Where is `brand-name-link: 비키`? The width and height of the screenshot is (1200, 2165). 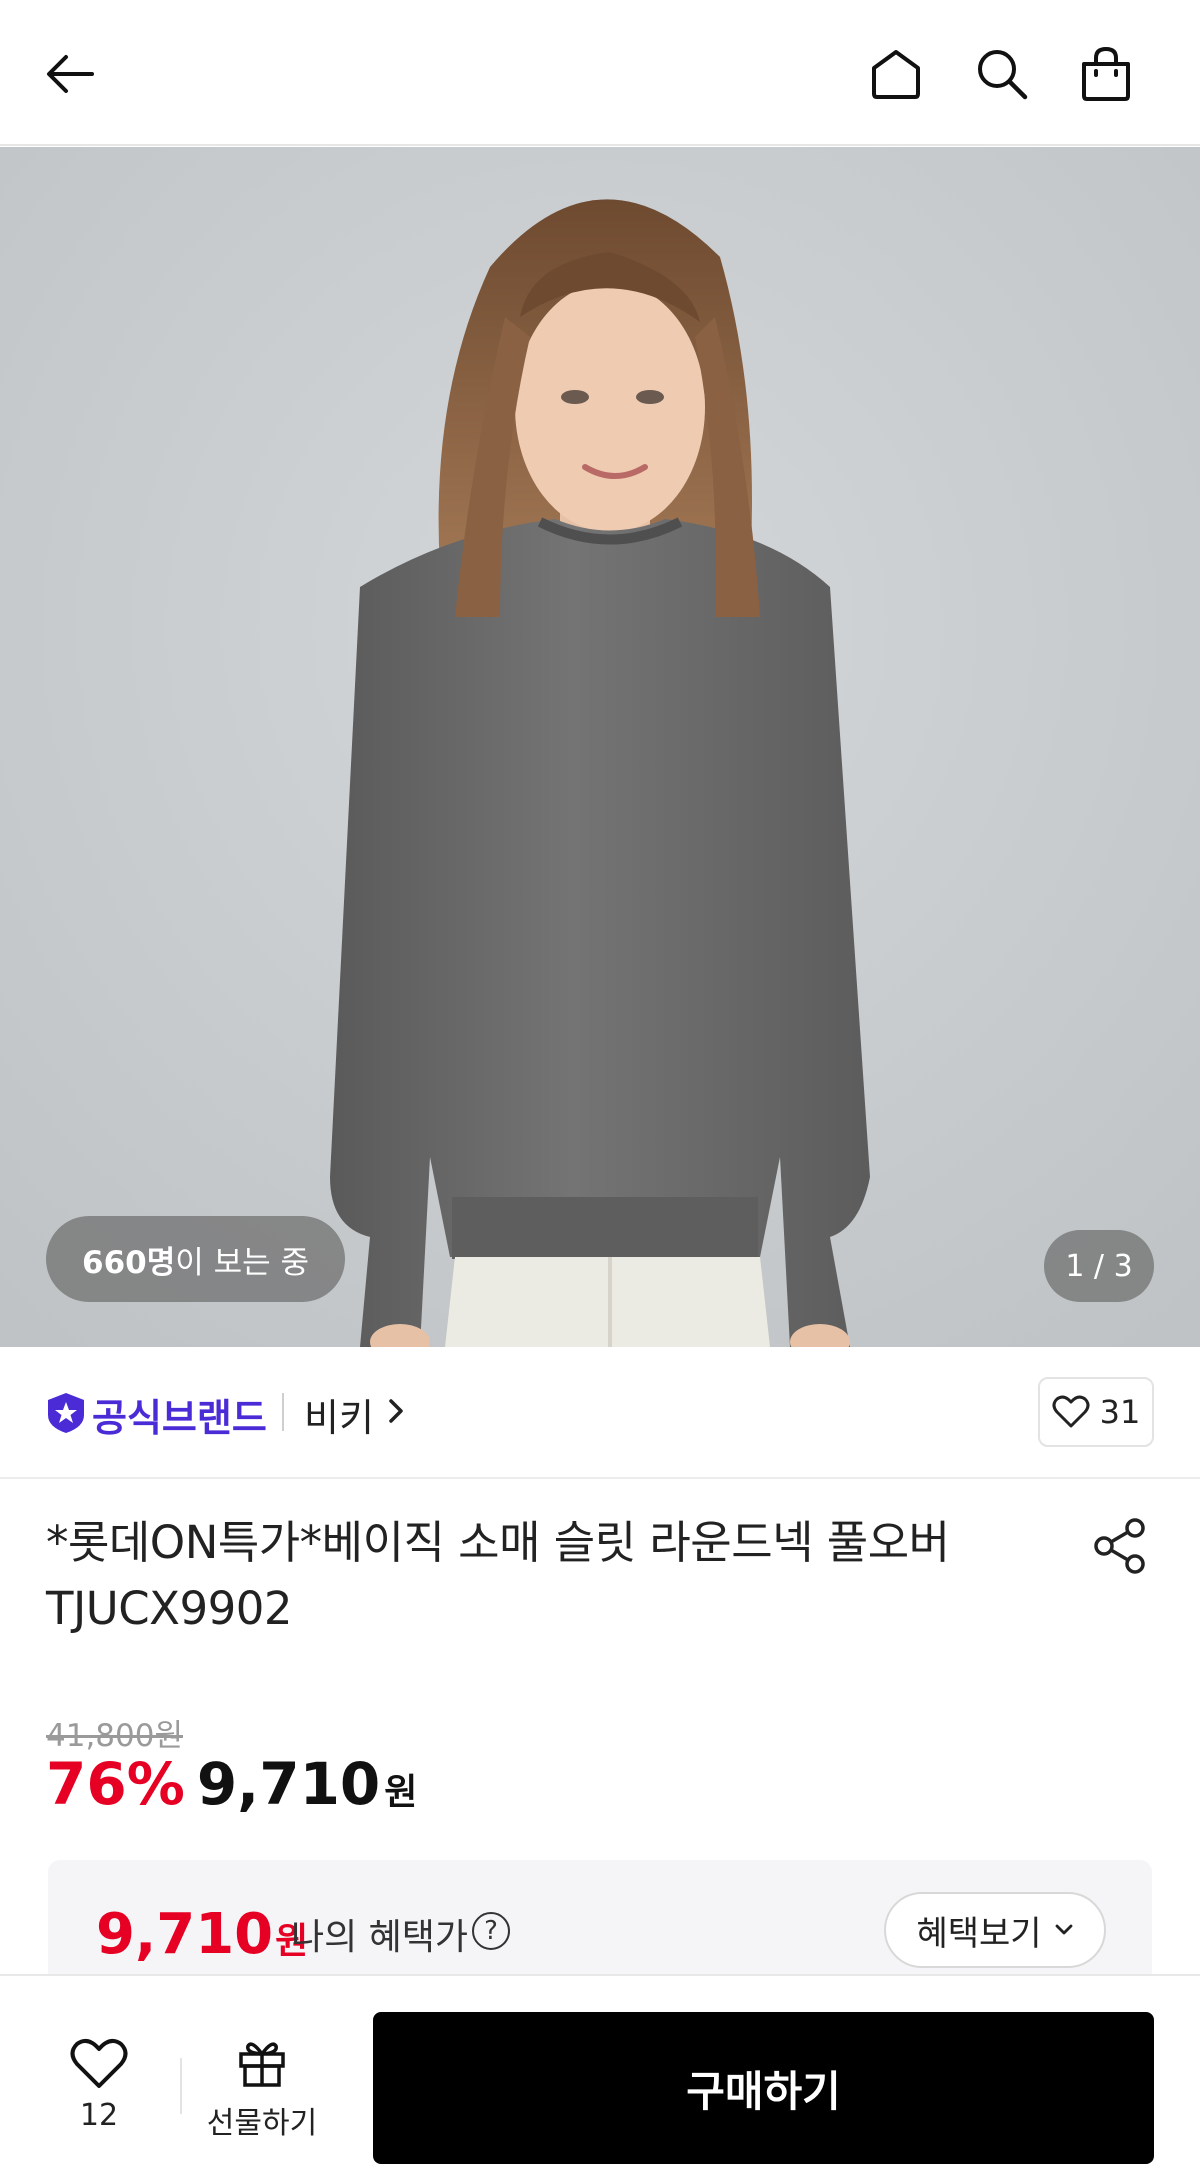 brand-name-link: 비키 is located at coordinates (339, 1414).